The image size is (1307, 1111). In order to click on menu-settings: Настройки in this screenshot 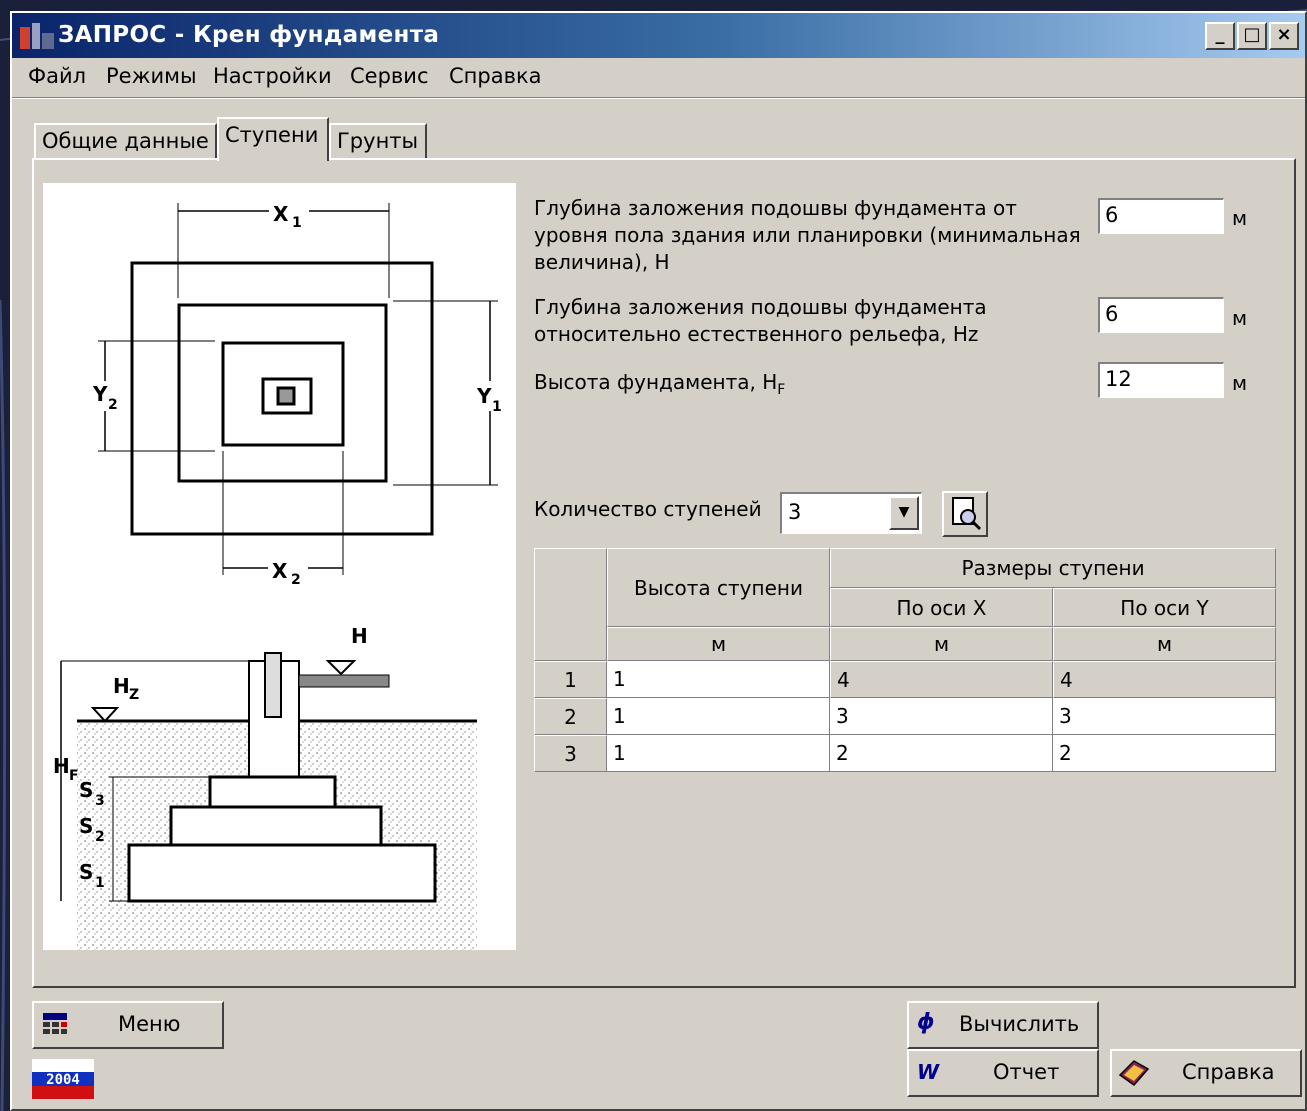, I will do `click(272, 76)`.